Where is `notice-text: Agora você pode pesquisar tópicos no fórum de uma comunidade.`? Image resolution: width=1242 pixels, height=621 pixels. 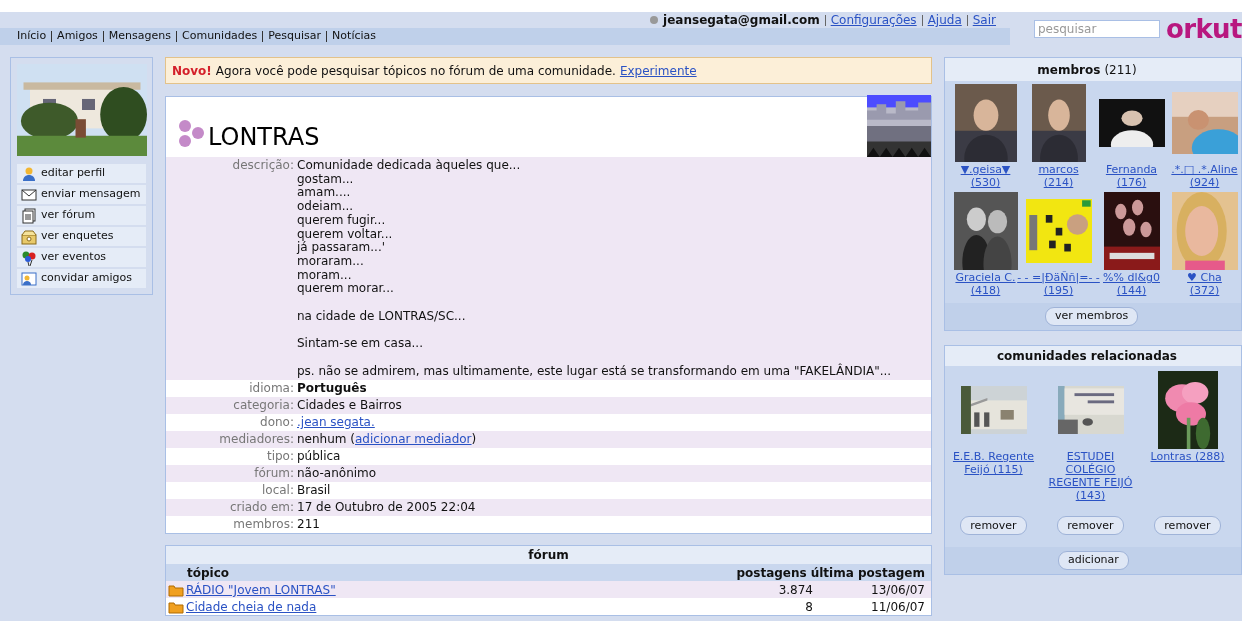 notice-text: Agora você pode pesquisar tópicos no fórum de uma comunidade. is located at coordinates (415, 71).